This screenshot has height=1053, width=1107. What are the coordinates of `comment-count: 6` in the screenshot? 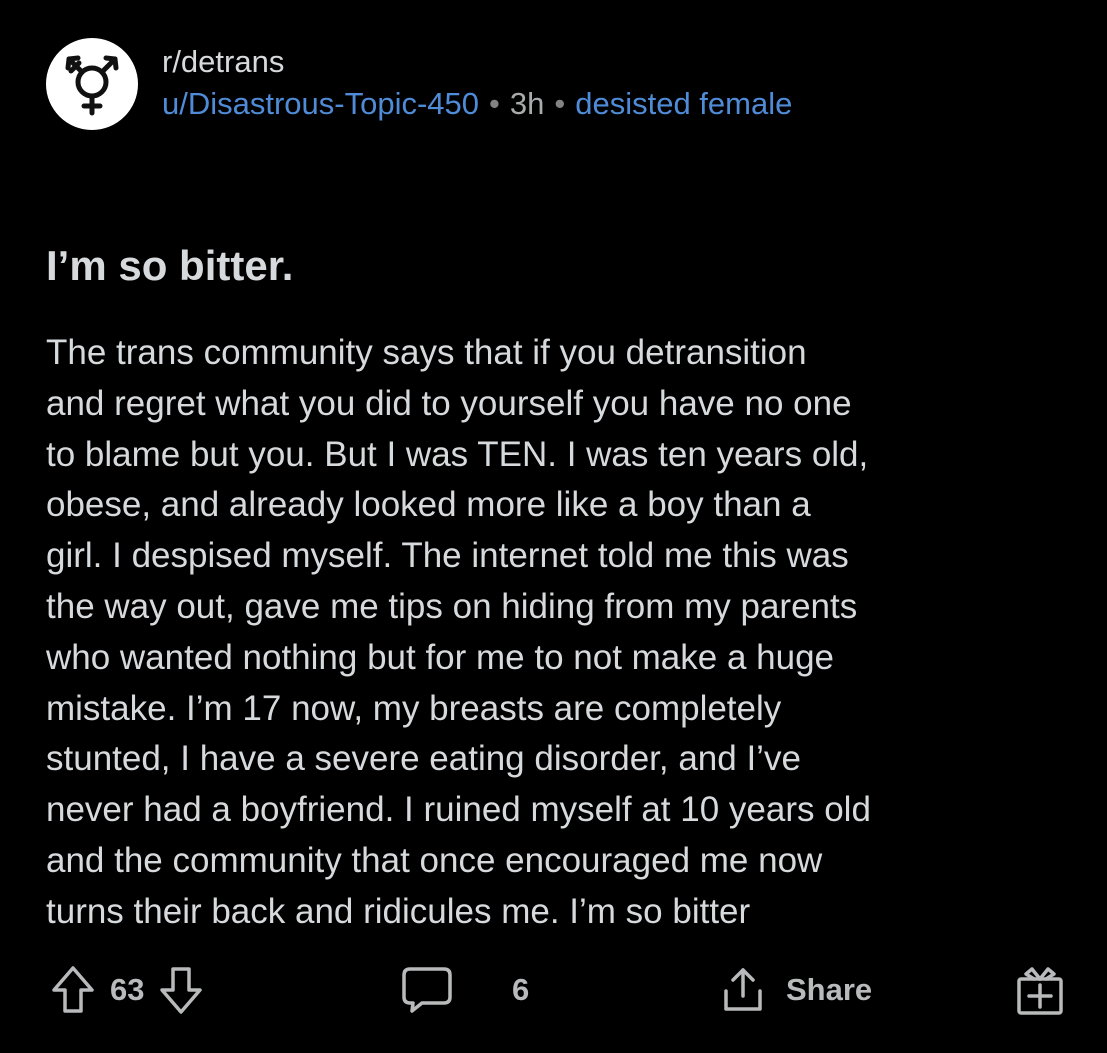 It's located at (521, 989).